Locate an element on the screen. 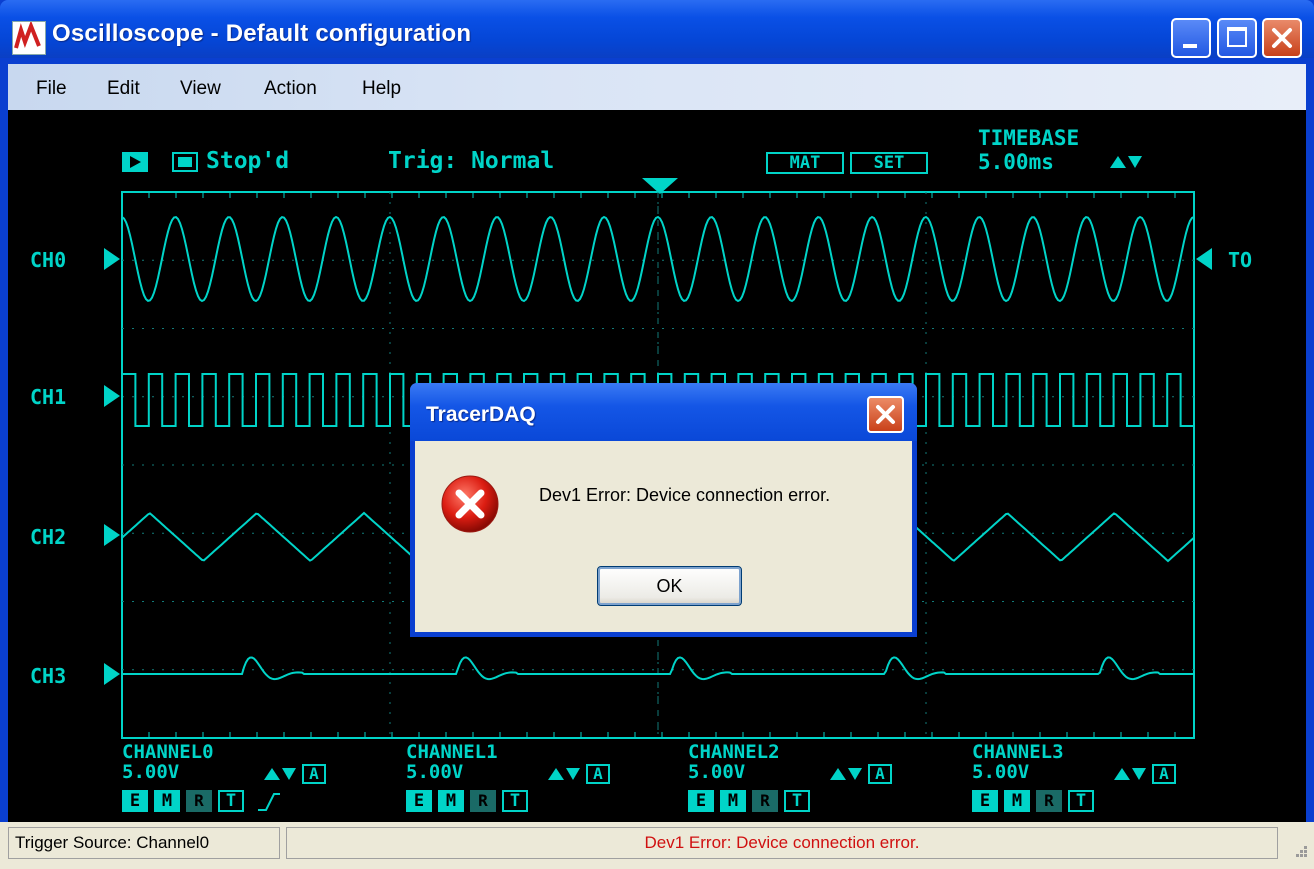  channel-name: CHANNEL2 is located at coordinates (734, 752).